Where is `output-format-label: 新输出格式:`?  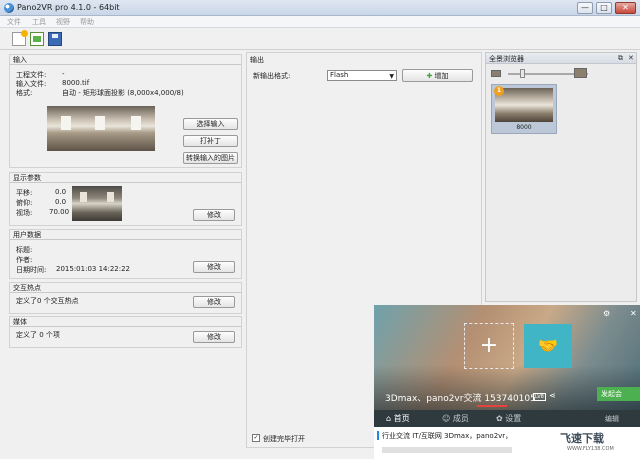 output-format-label: 新输出格式: is located at coordinates (272, 76).